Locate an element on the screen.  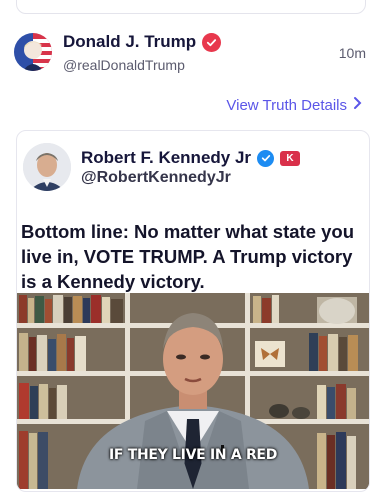
campaign-logo-icon: K is located at coordinates (290, 158).